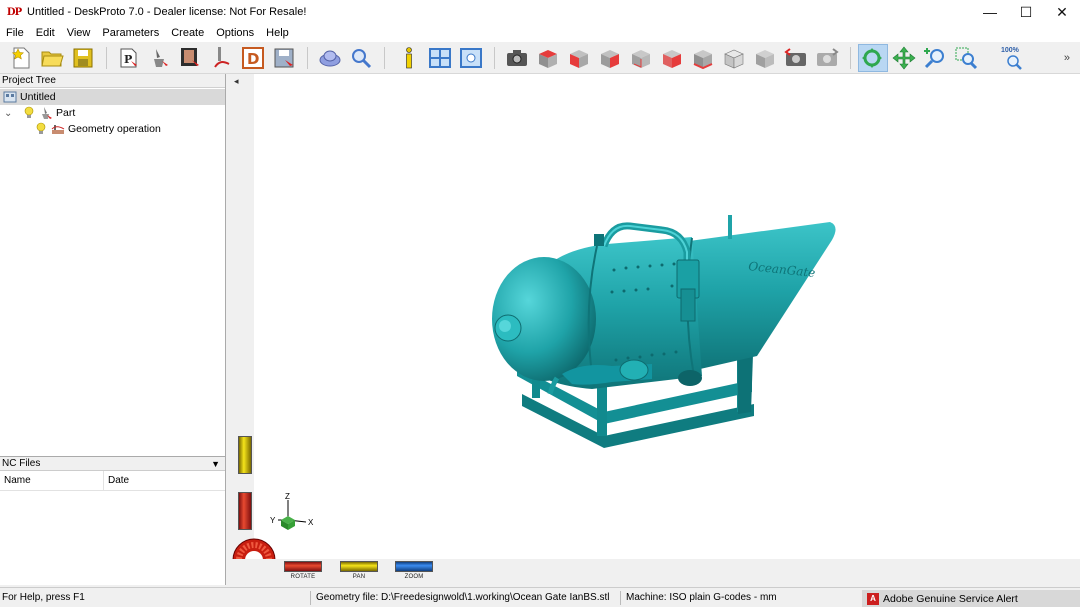 The image size is (1080, 607). What do you see at coordinates (273, 520) in the screenshot?
I see `axis-y-label: Y` at bounding box center [273, 520].